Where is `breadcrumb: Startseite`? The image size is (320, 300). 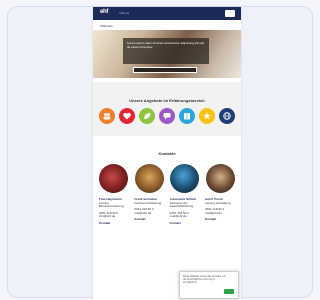 breadcrumb: Startseite is located at coordinates (167, 25).